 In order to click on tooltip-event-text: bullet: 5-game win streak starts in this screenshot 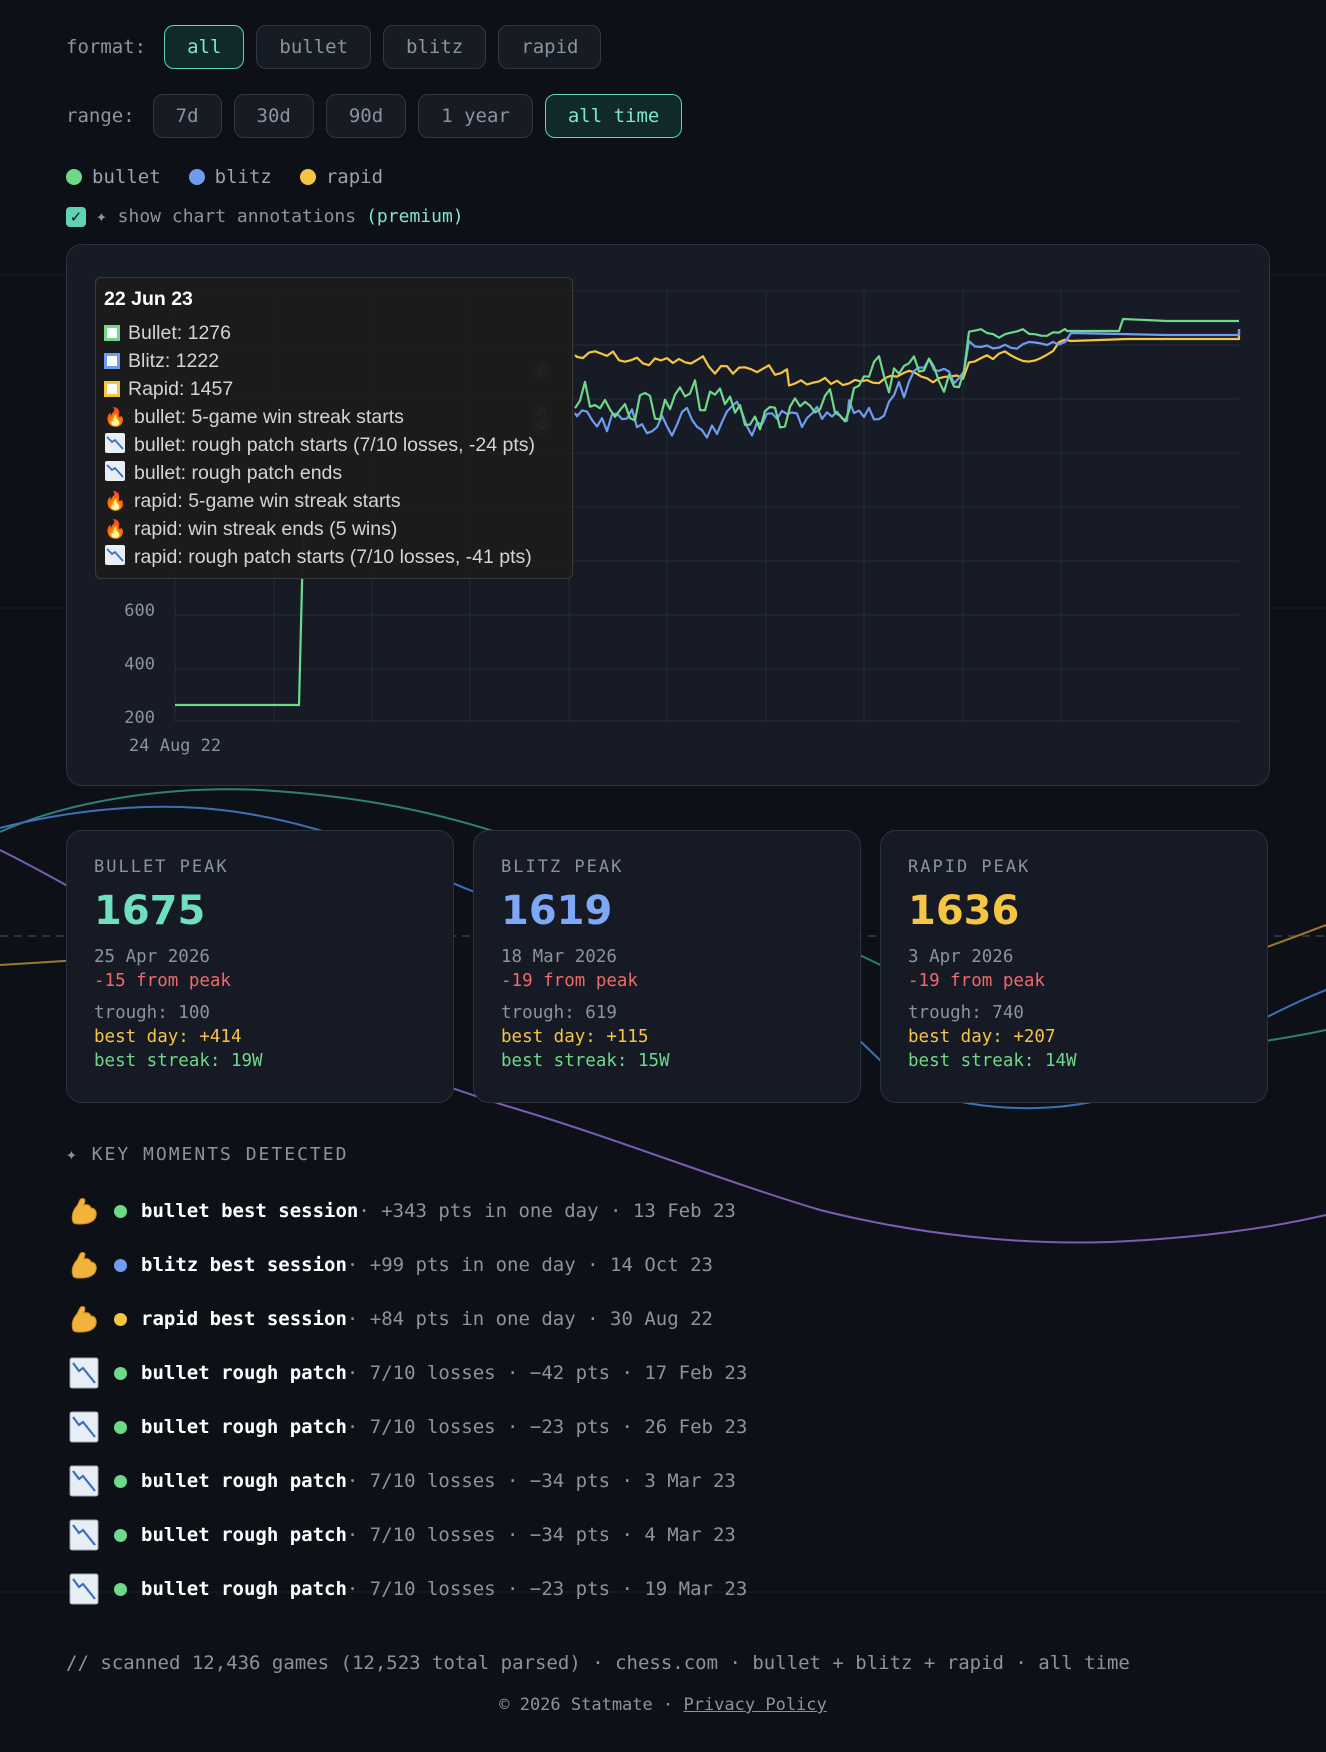, I will do `click(269, 416)`.